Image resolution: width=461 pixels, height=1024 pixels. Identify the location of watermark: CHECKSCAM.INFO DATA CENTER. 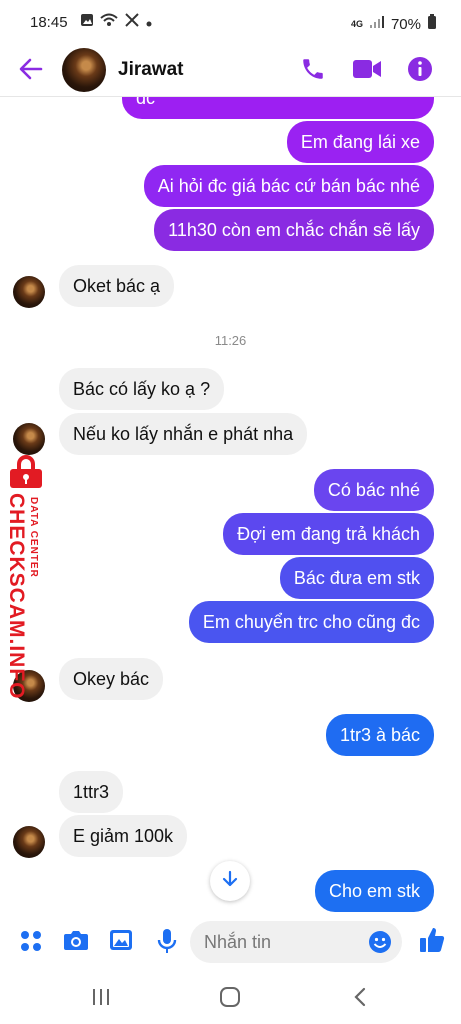
(24, 576).